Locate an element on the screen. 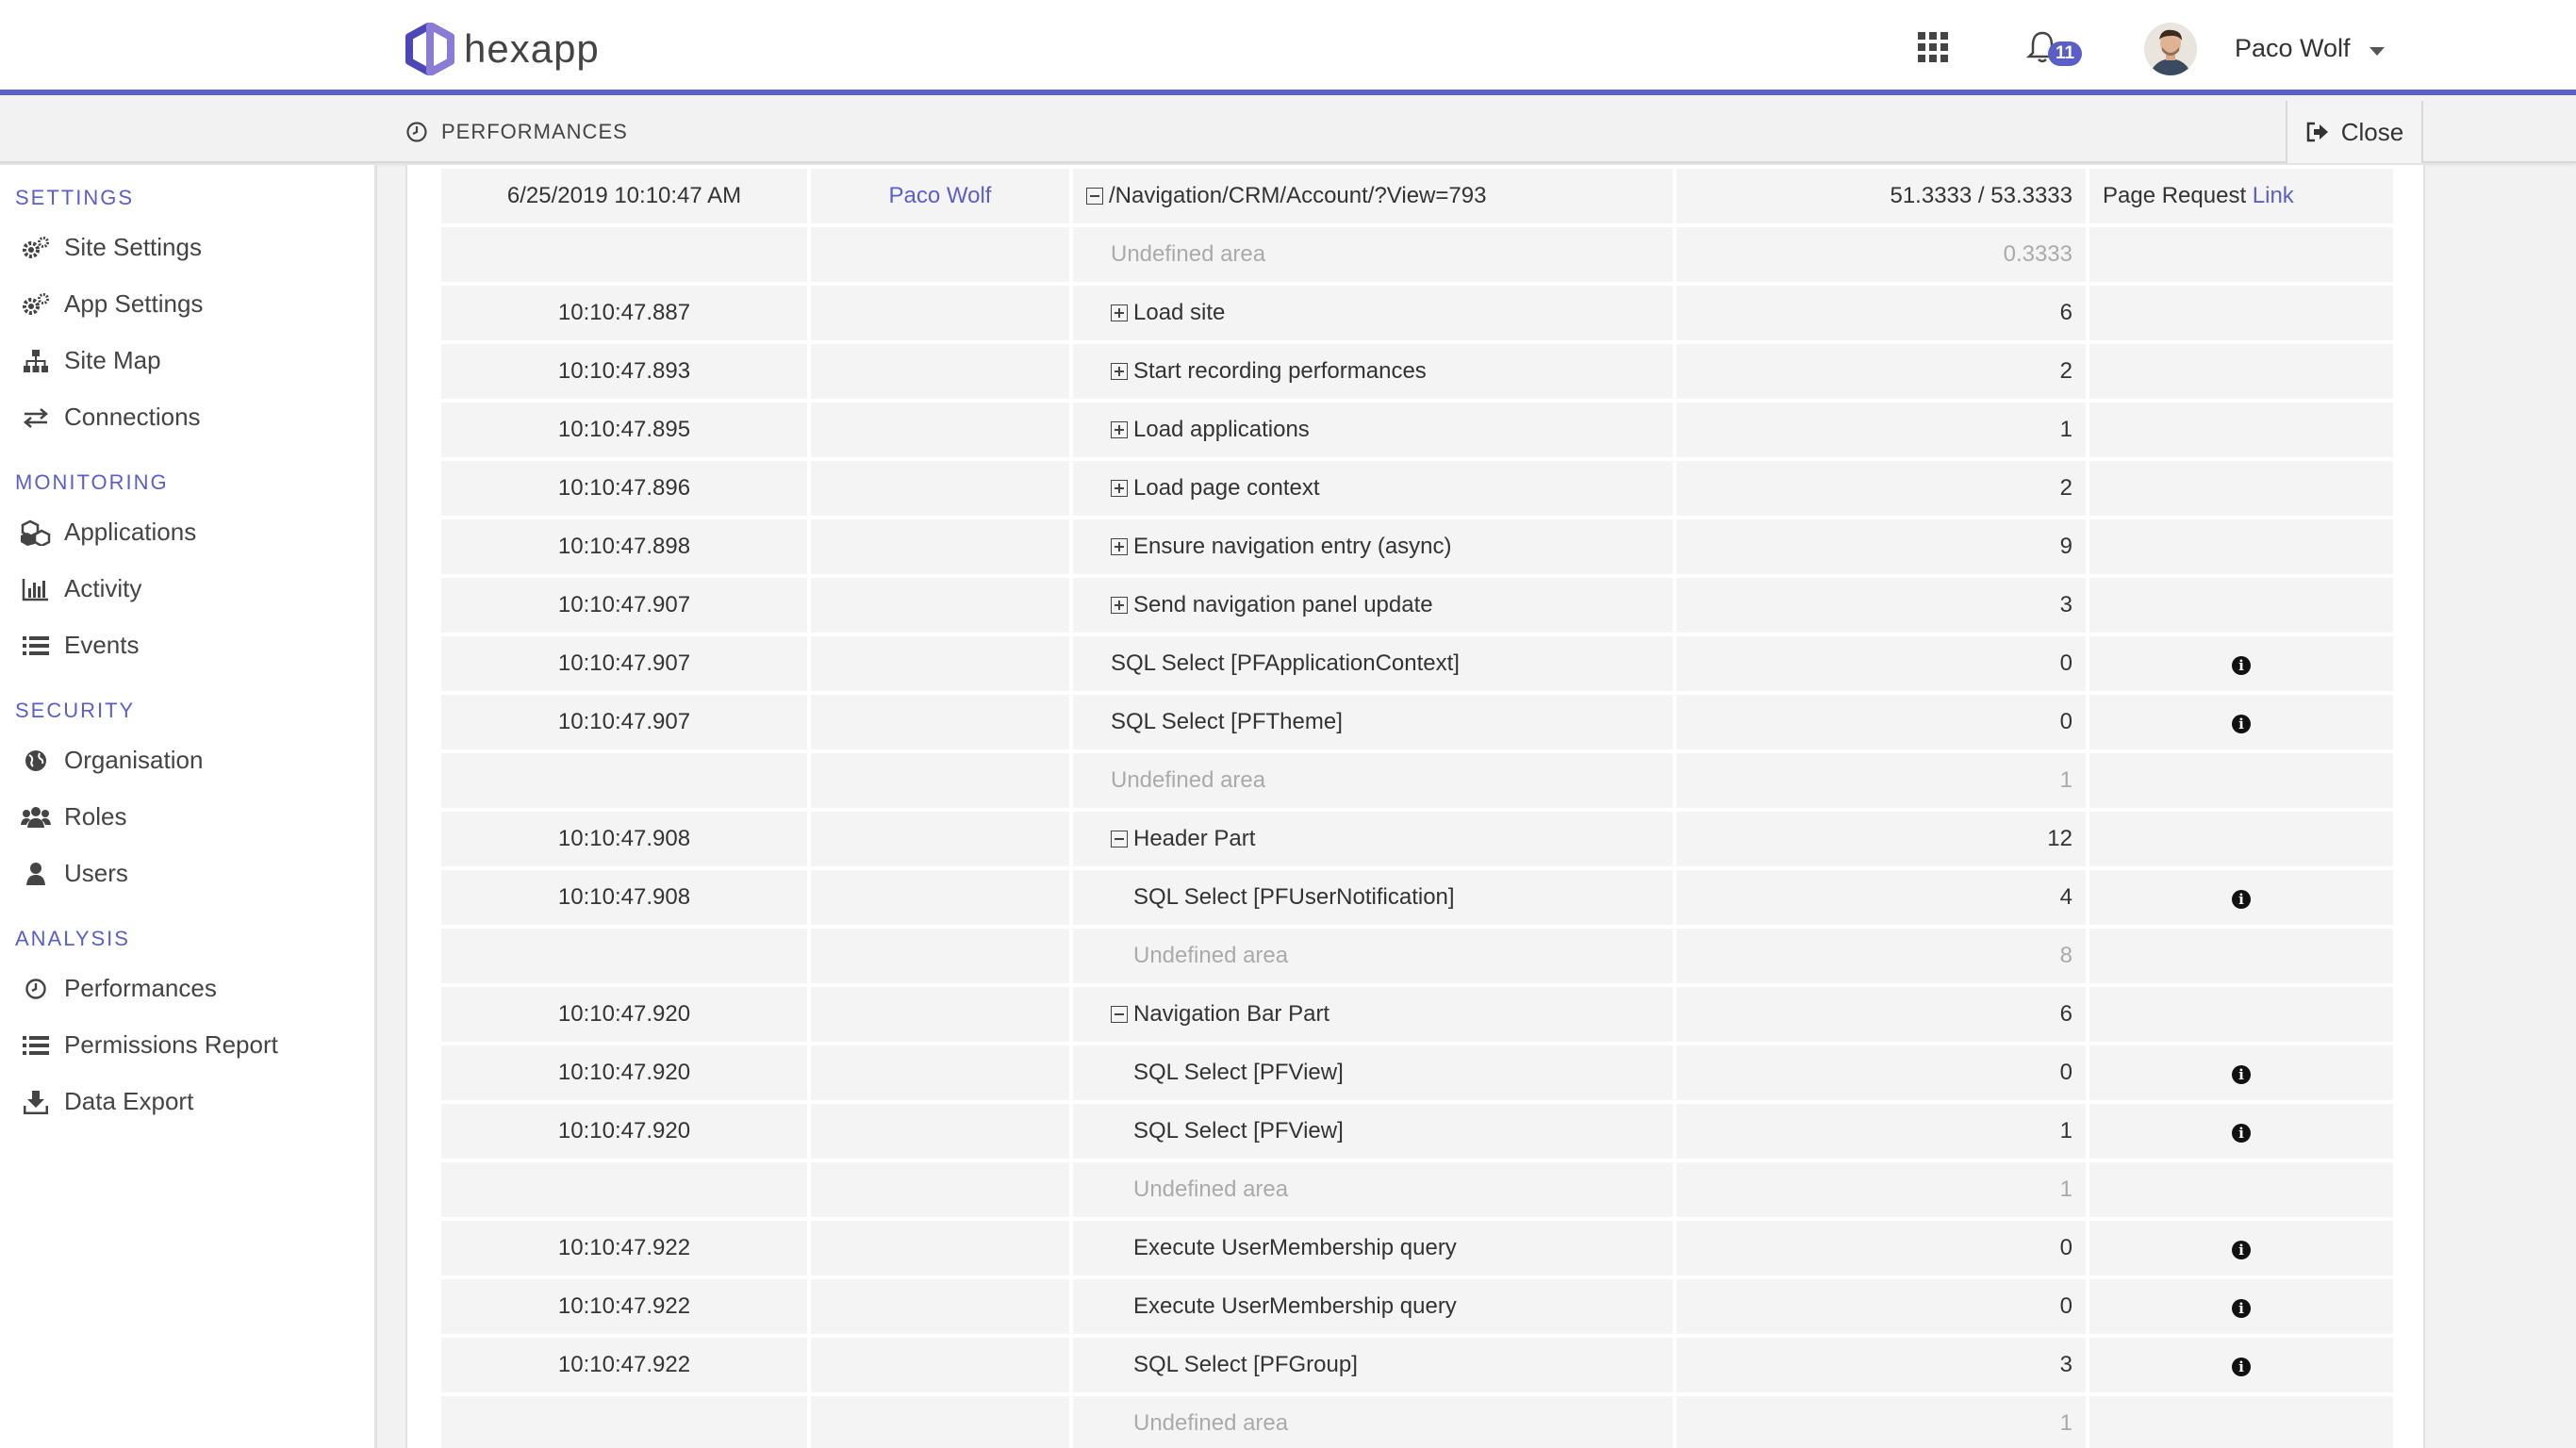 This screenshot has height=1448, width=2576. sidebar-item-app-settings: App Settings is located at coordinates (112, 304).